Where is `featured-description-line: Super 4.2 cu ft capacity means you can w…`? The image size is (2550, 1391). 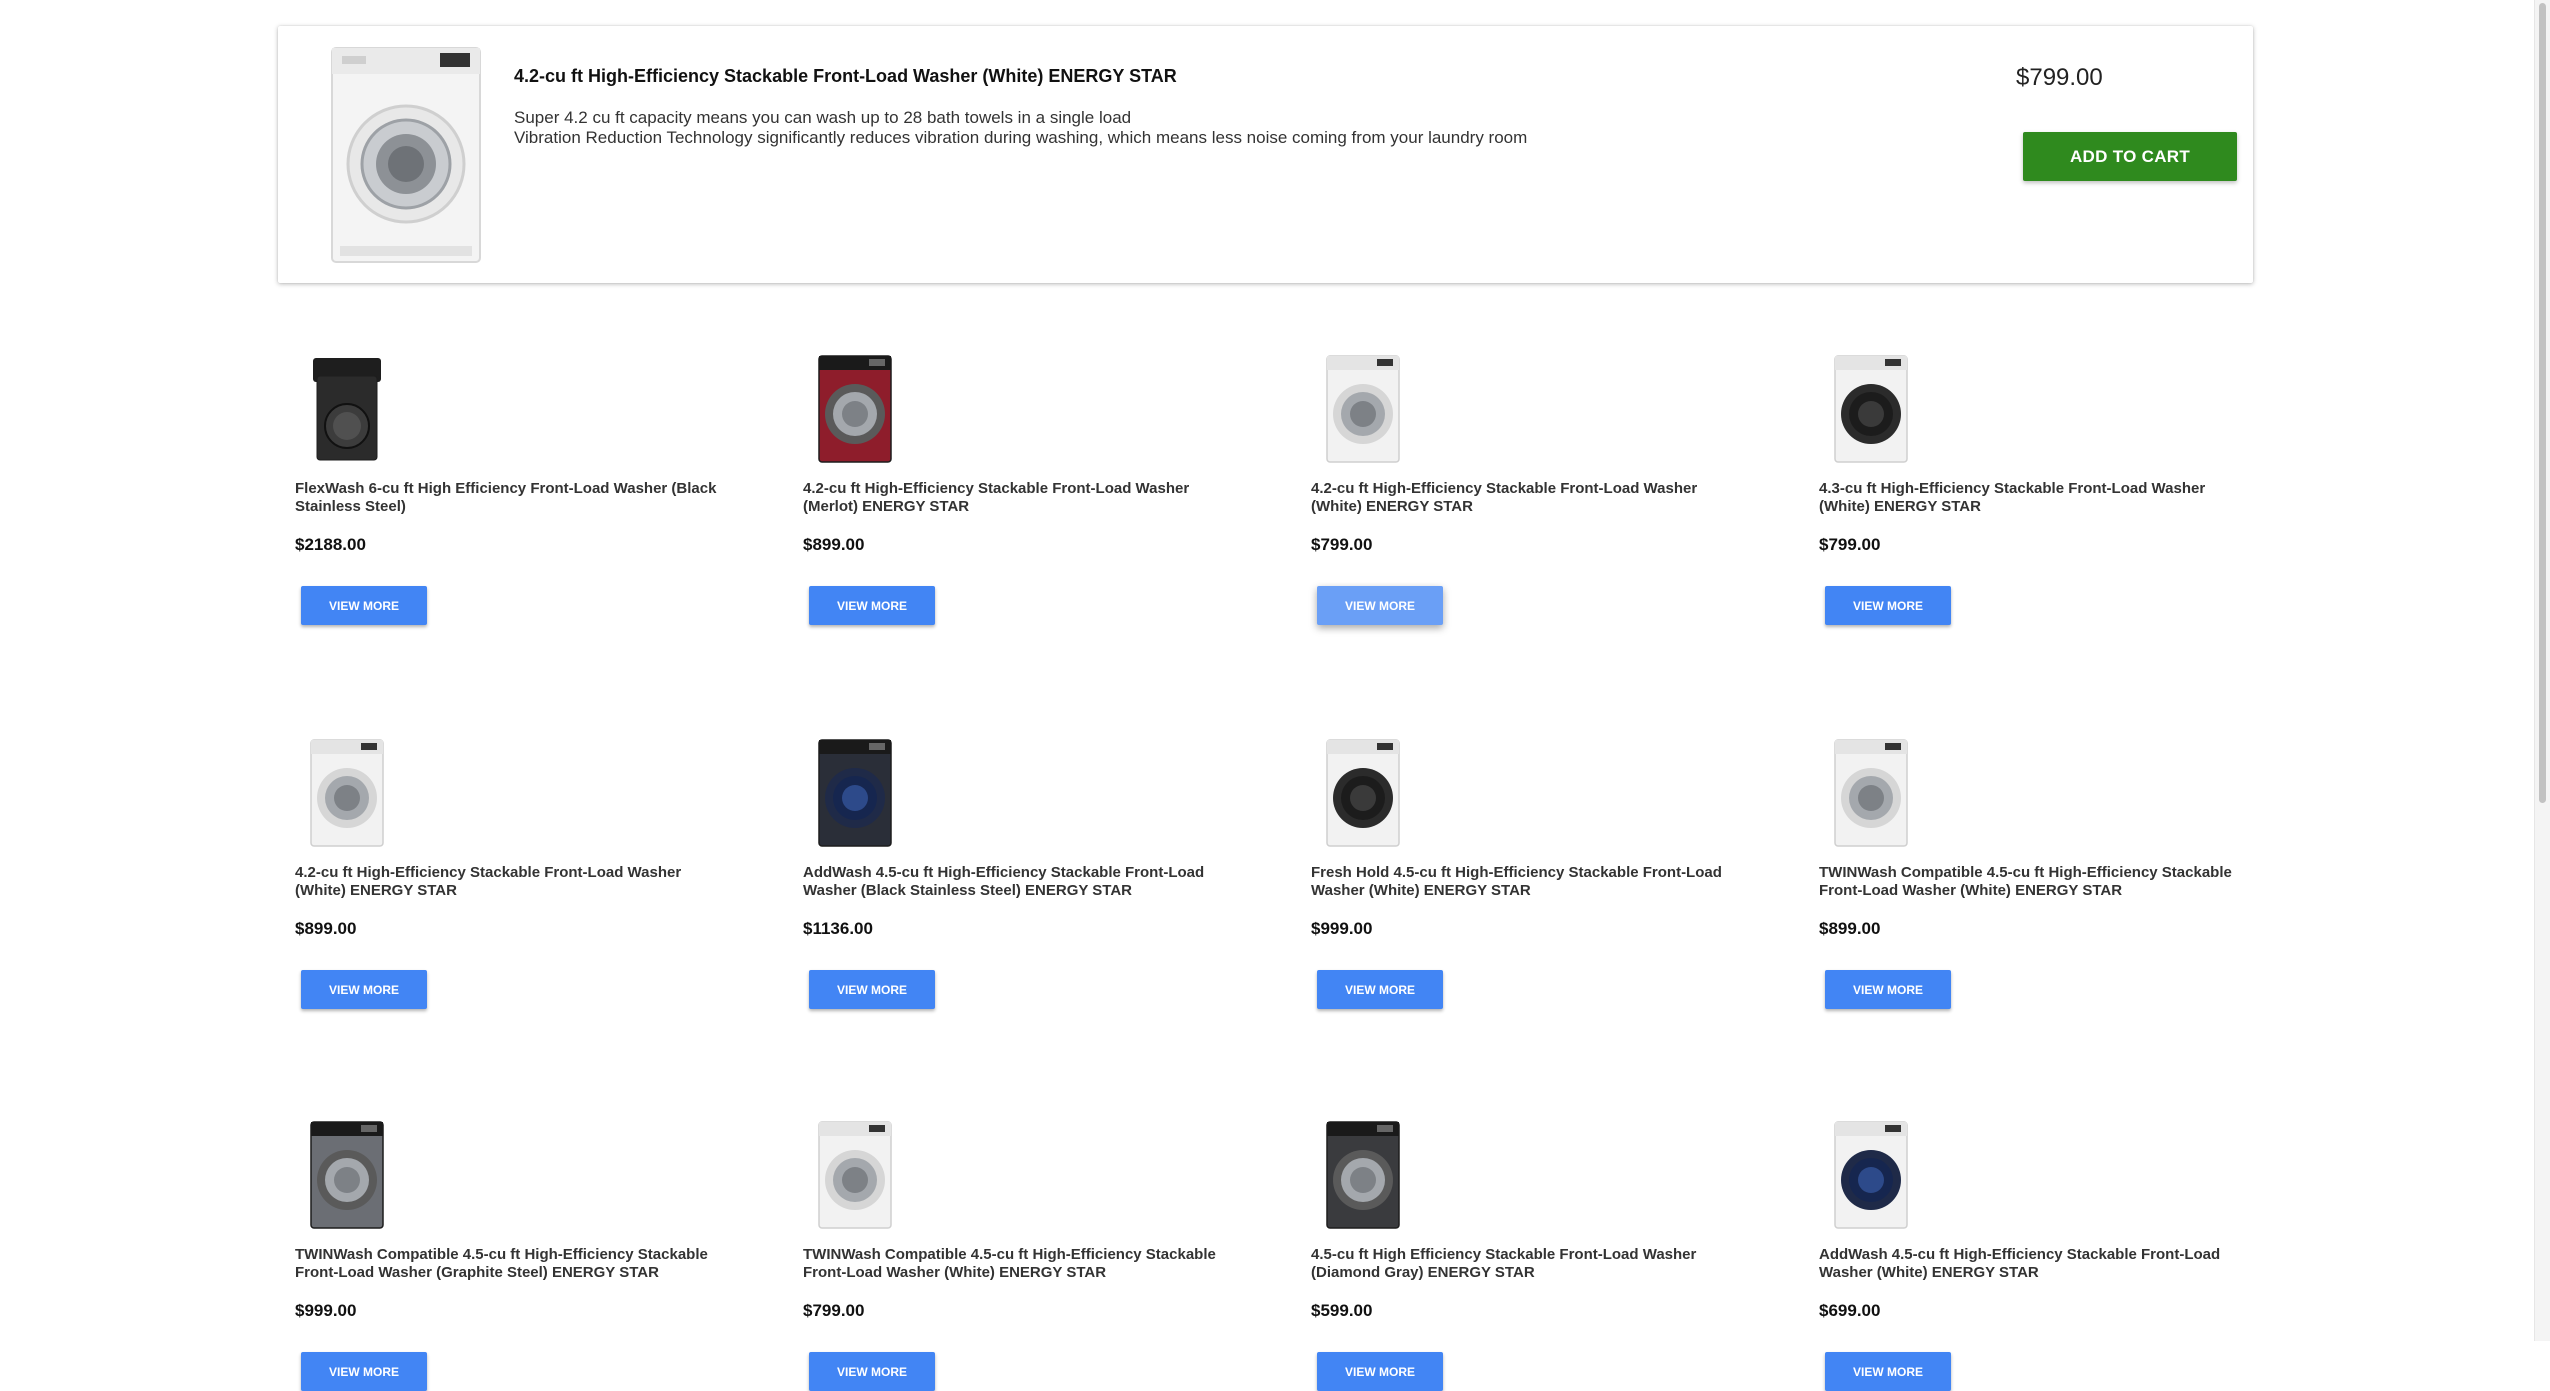 featured-description-line: Super 4.2 cu ft capacity means you can w… is located at coordinates (823, 117).